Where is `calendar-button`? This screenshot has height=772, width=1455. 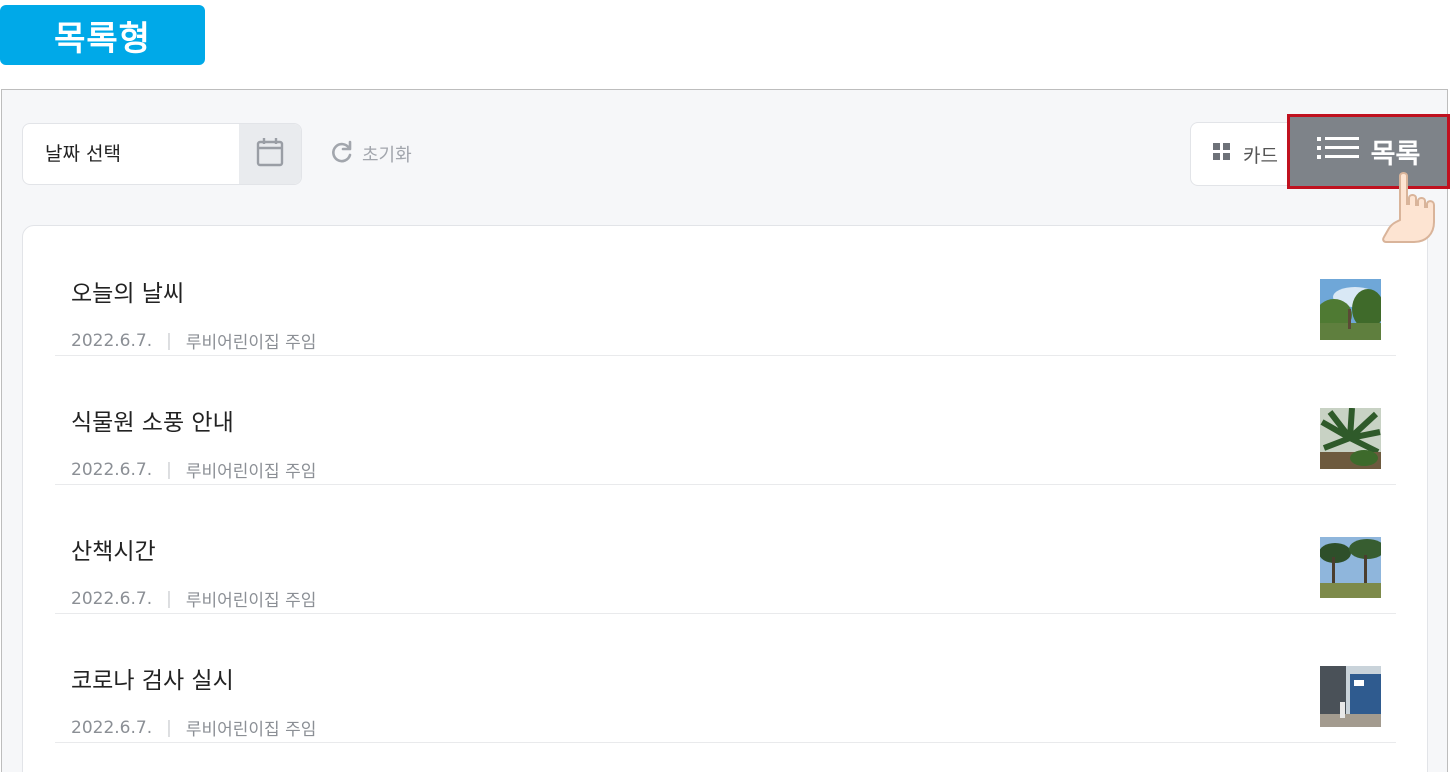
calendar-button is located at coordinates (270, 154).